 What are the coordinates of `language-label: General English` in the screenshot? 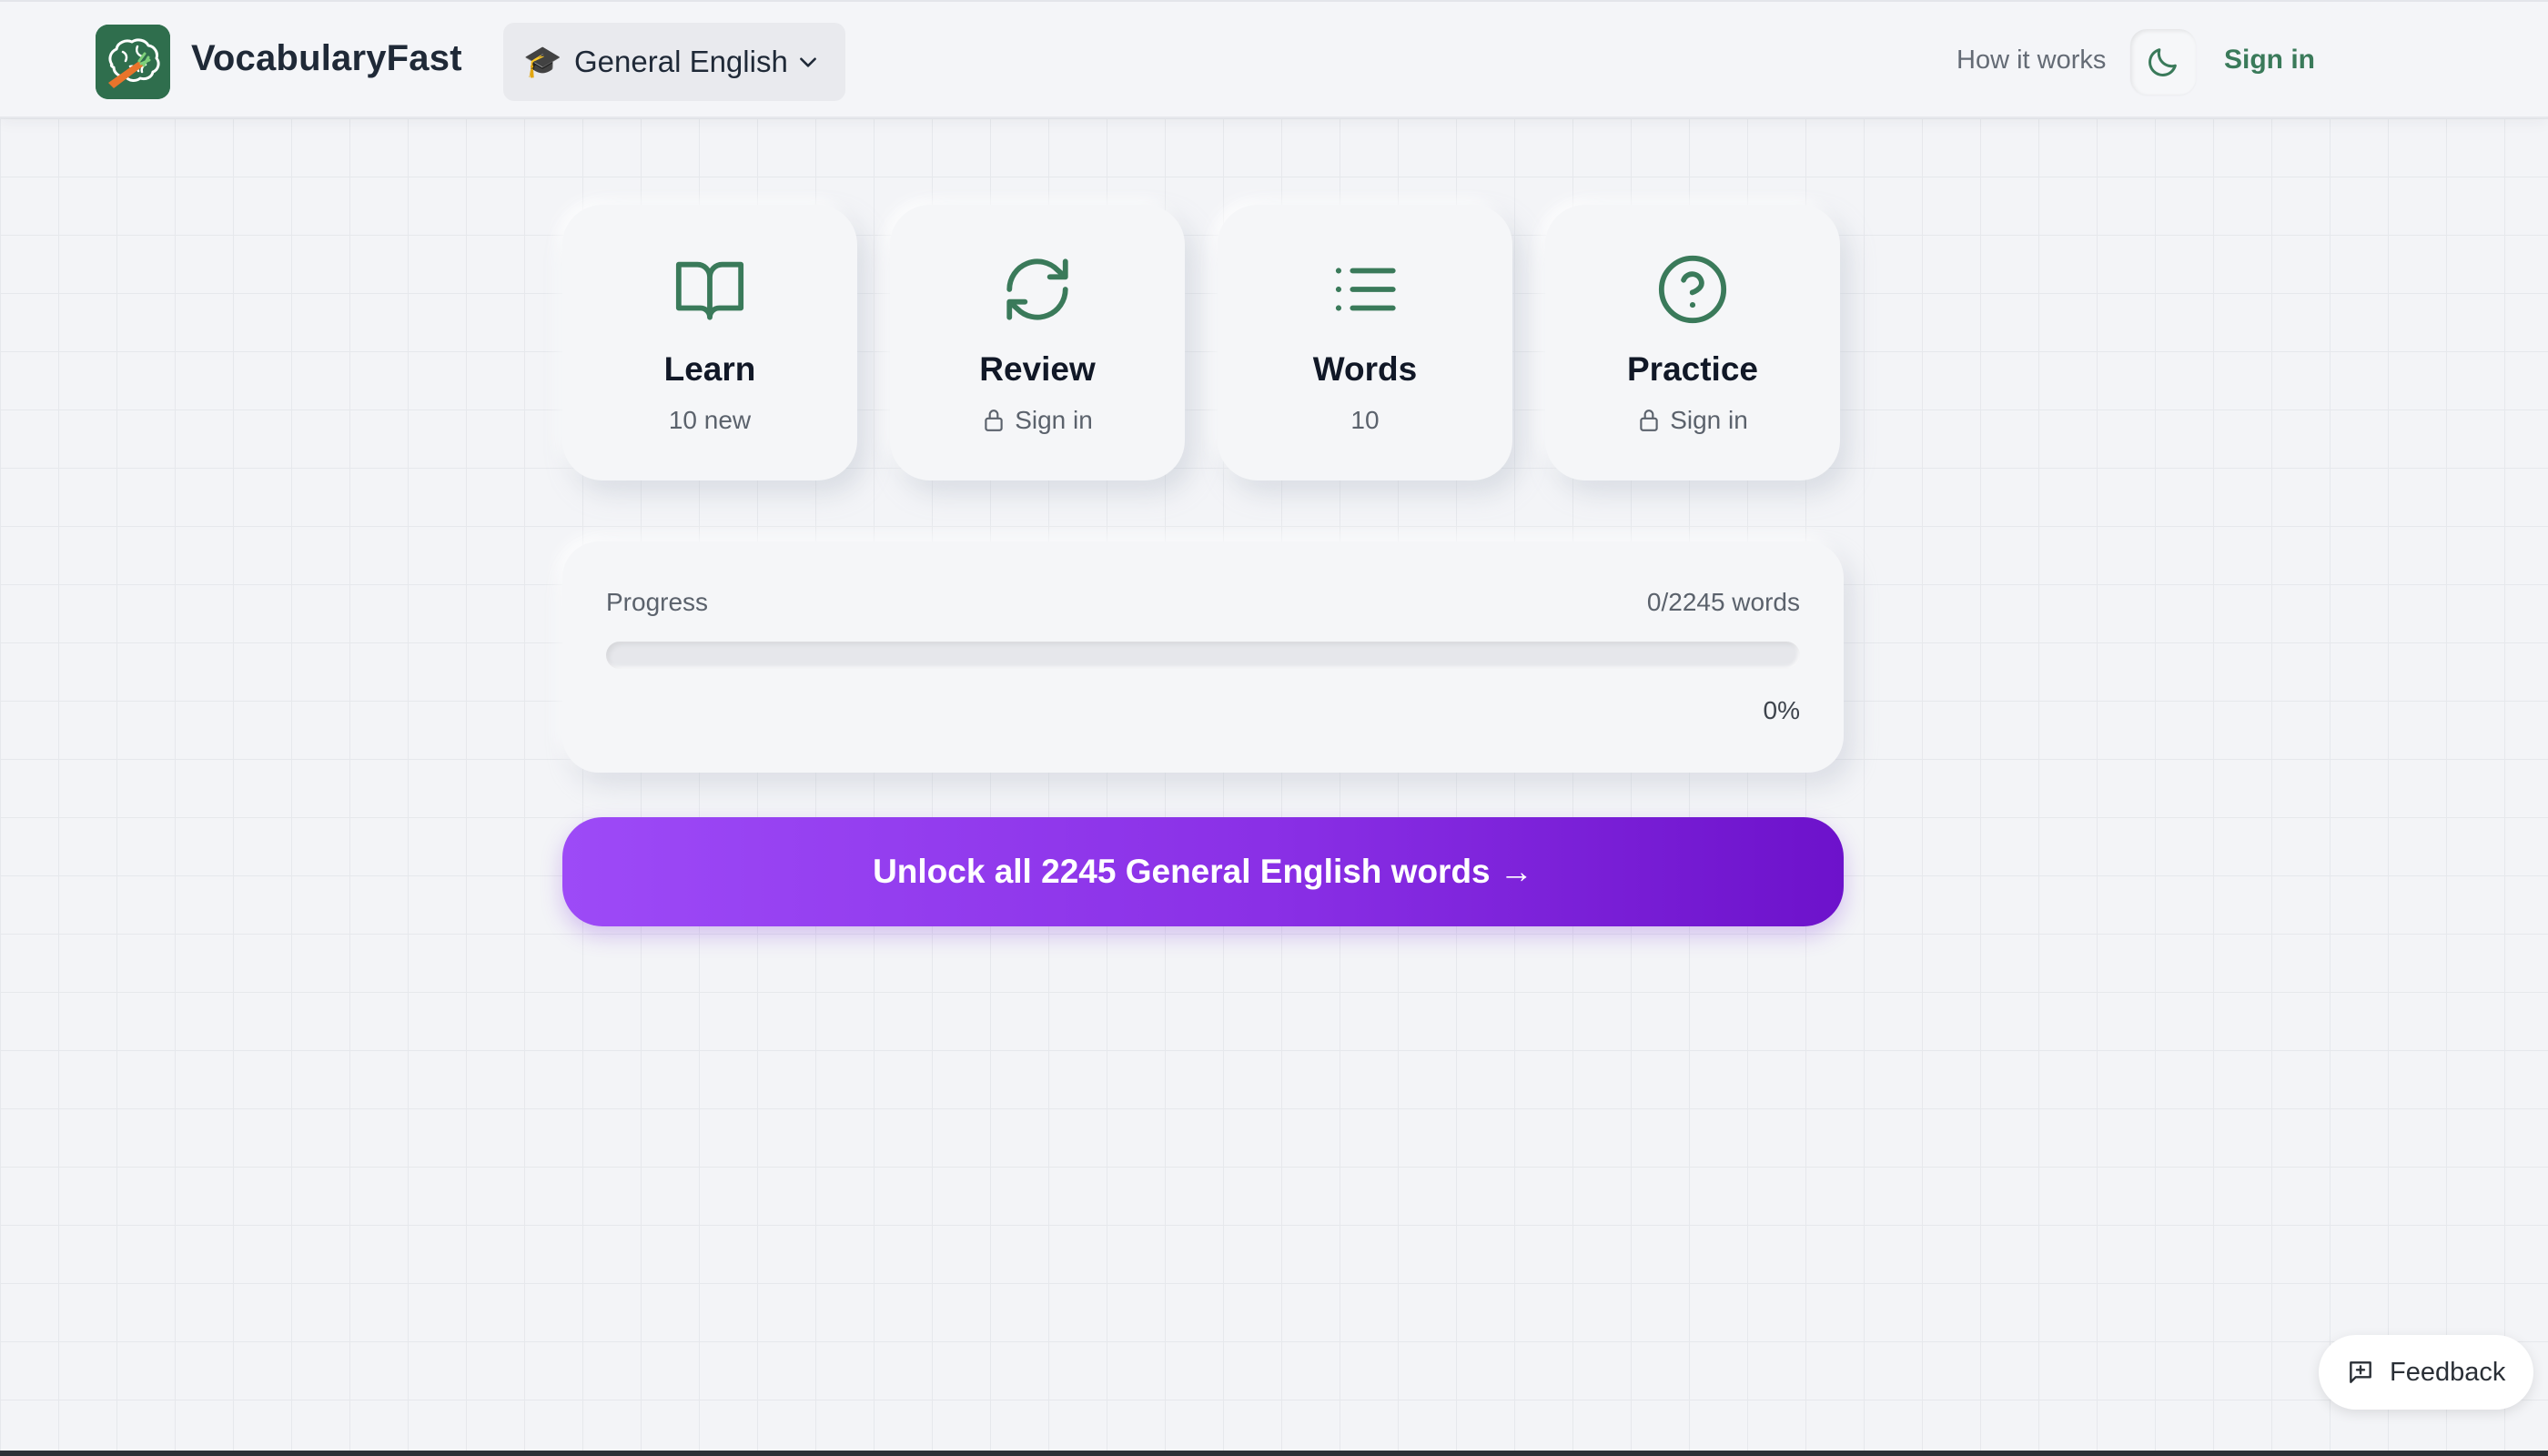 It's located at (681, 62).